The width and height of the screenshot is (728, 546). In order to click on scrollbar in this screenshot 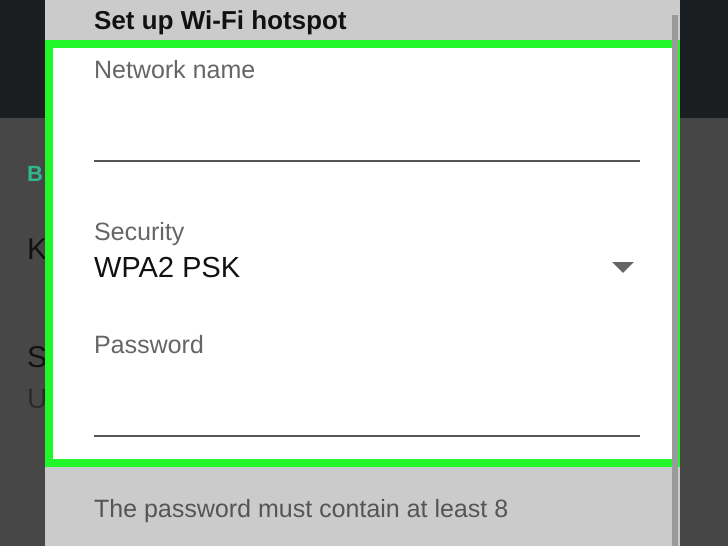, I will do `click(675, 280)`.